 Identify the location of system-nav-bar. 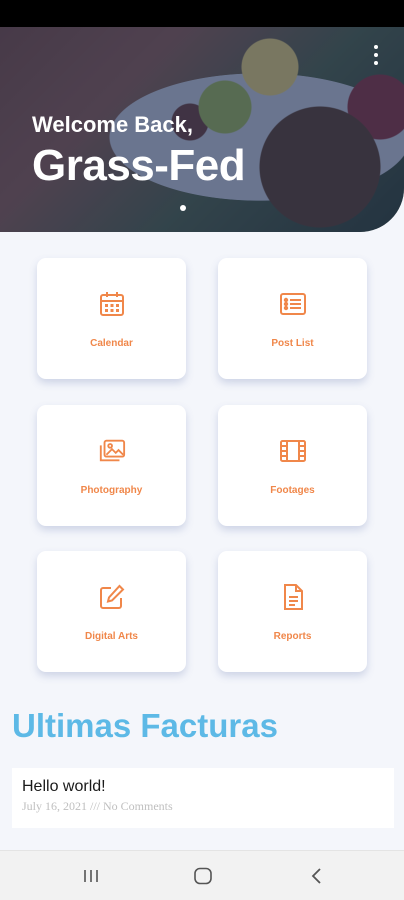
(202, 875).